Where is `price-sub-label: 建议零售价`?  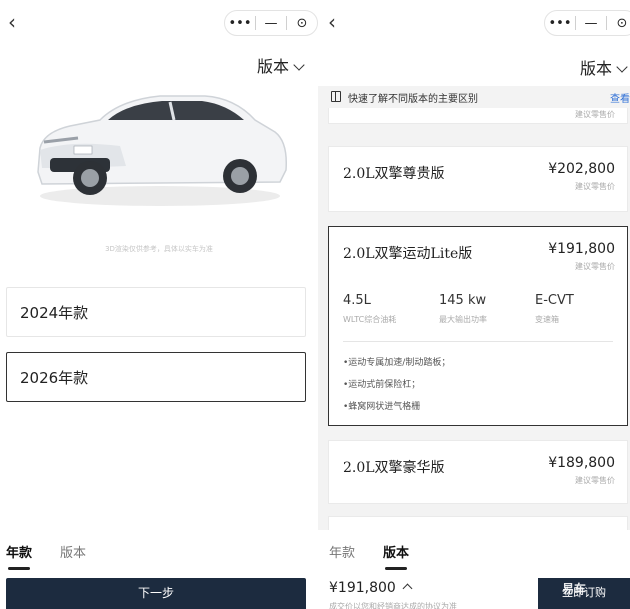
price-sub-label: 建议零售价 is located at coordinates (595, 114).